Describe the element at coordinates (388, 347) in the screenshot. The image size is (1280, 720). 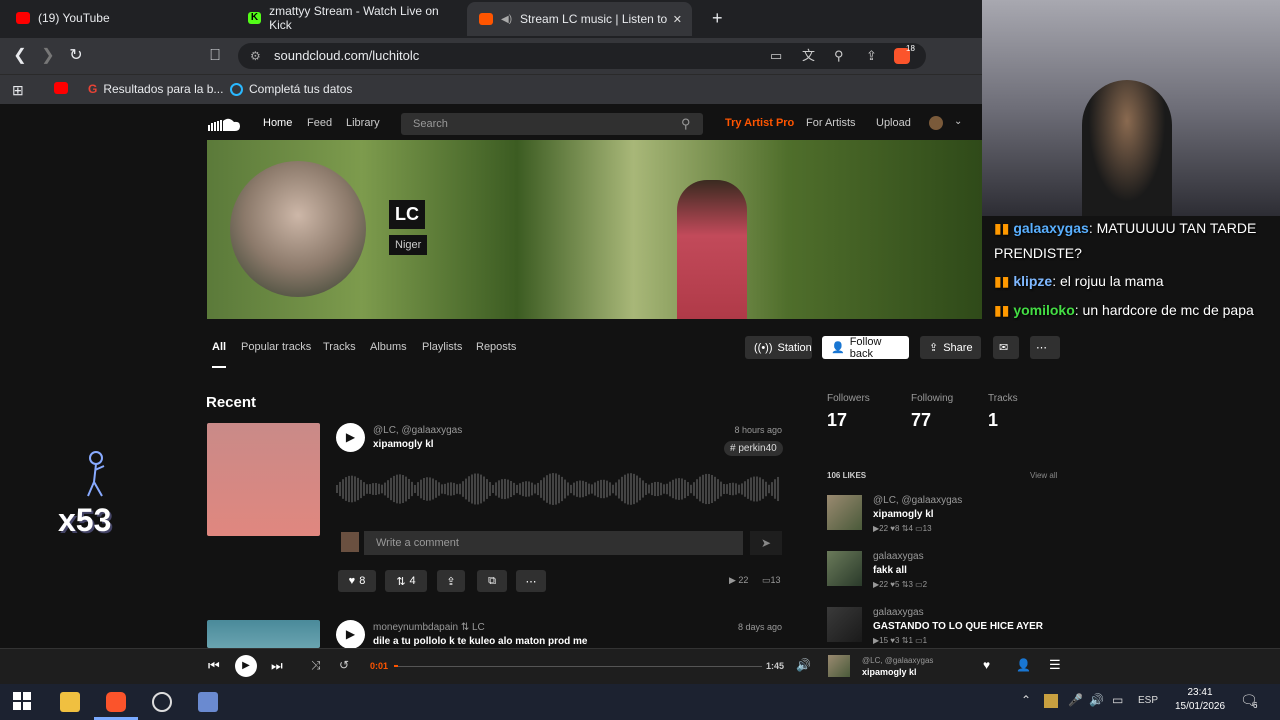
I see `tab-albums: Albums` at that location.